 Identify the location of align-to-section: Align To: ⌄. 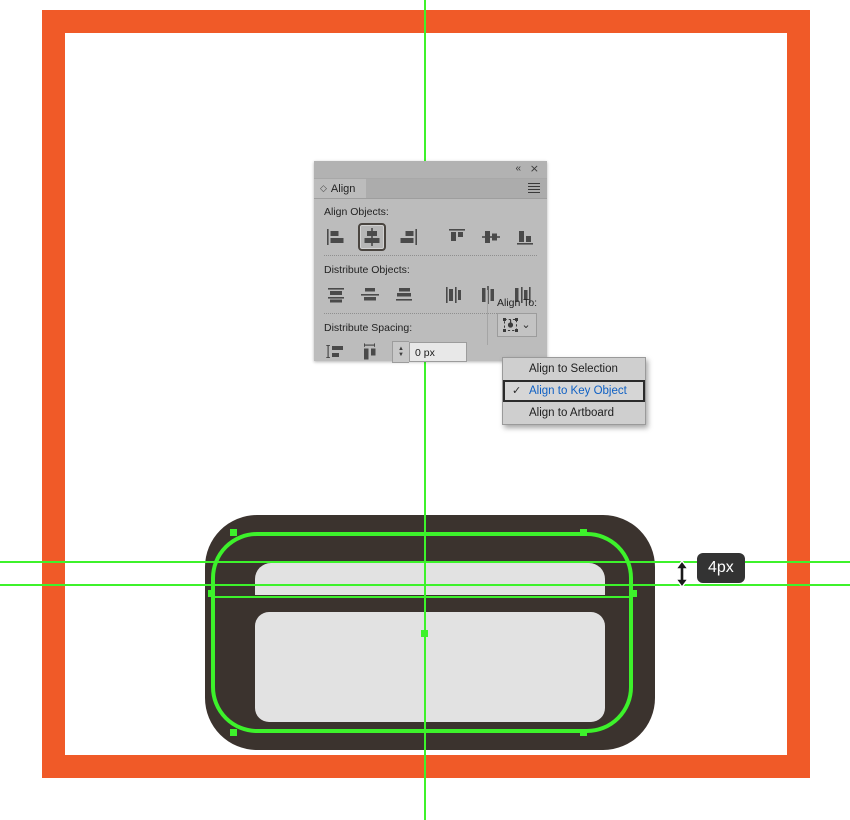
(517, 317).